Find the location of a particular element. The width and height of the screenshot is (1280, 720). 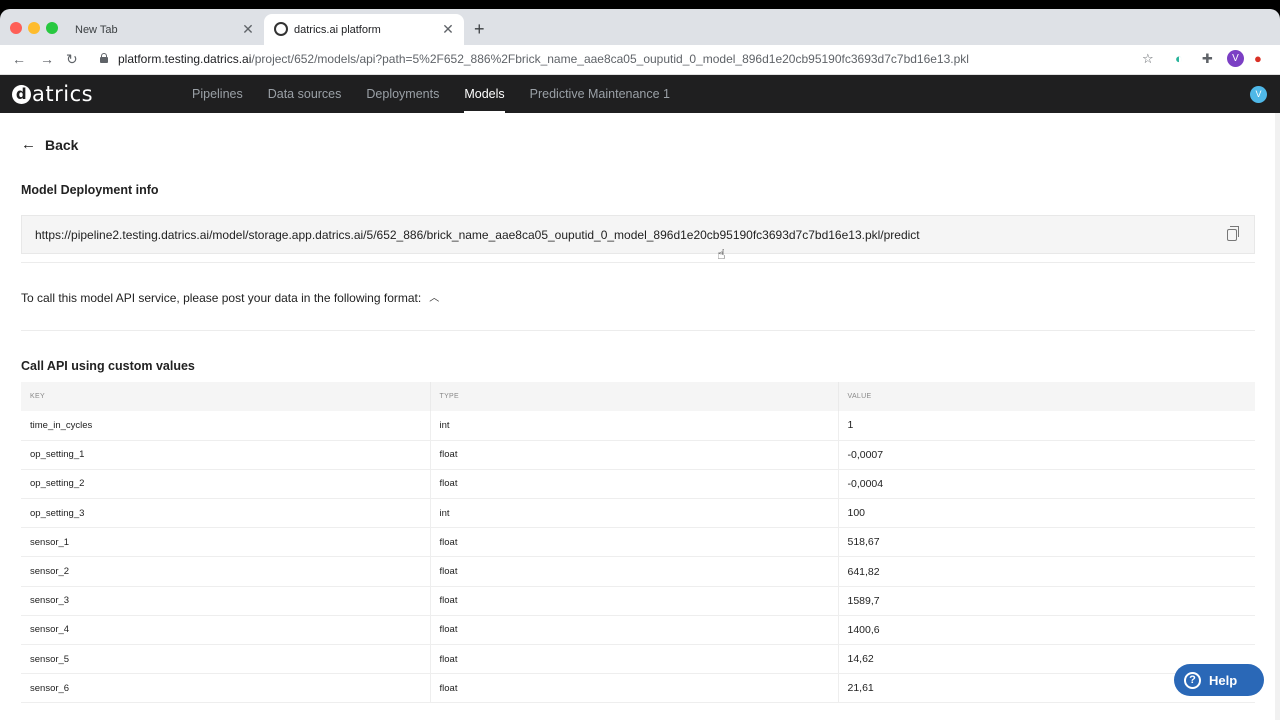

logo-text: atrics is located at coordinates (63, 94).